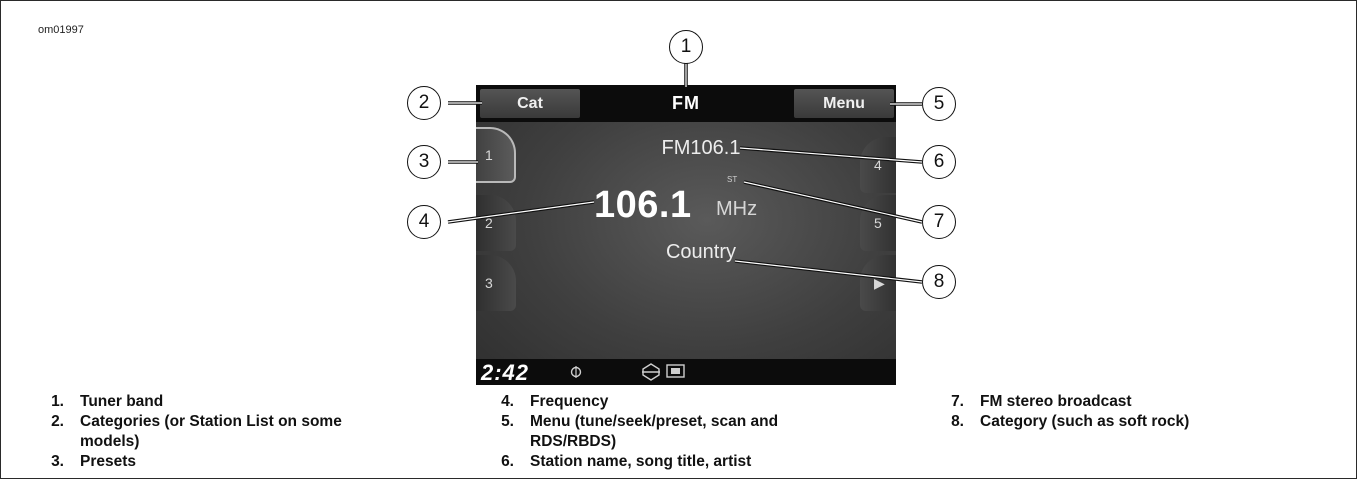 The width and height of the screenshot is (1357, 479). Describe the element at coordinates (1056, 401) in the screenshot. I see `legend-text: FM stereo broadcast` at that location.